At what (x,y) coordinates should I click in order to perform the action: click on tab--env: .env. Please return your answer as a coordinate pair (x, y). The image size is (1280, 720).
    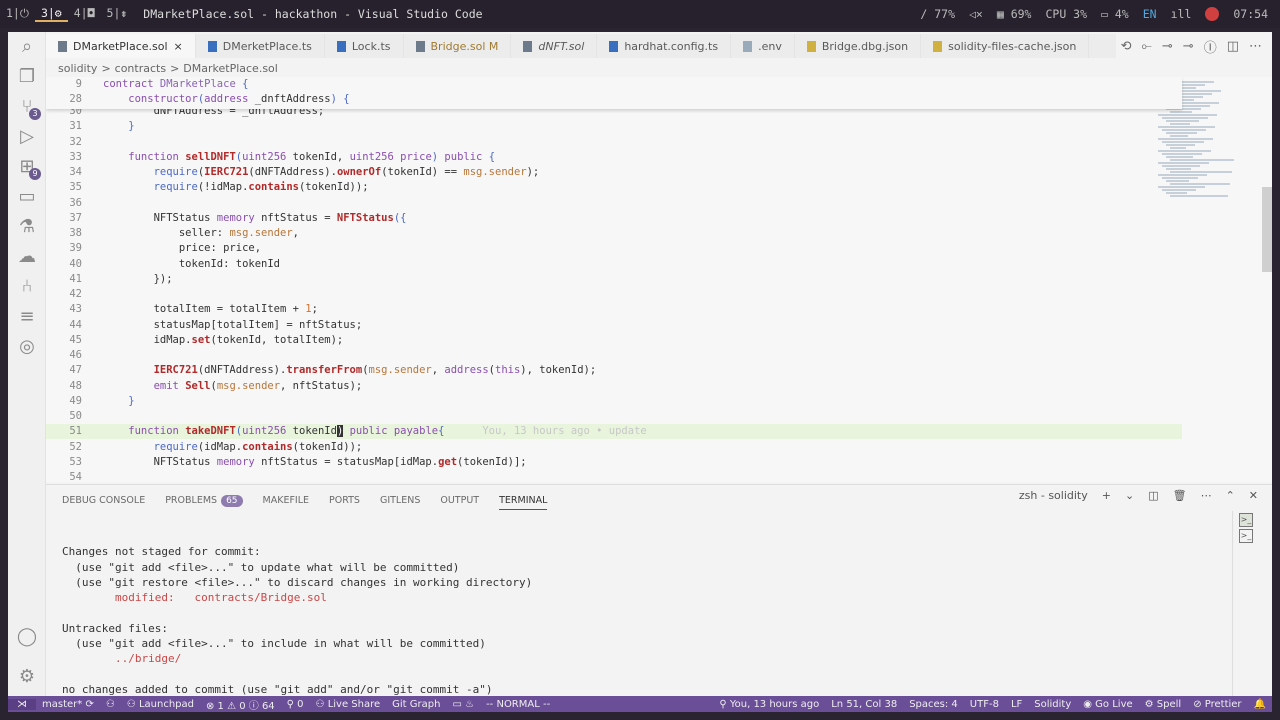
    Looking at the image, I should click on (763, 46).